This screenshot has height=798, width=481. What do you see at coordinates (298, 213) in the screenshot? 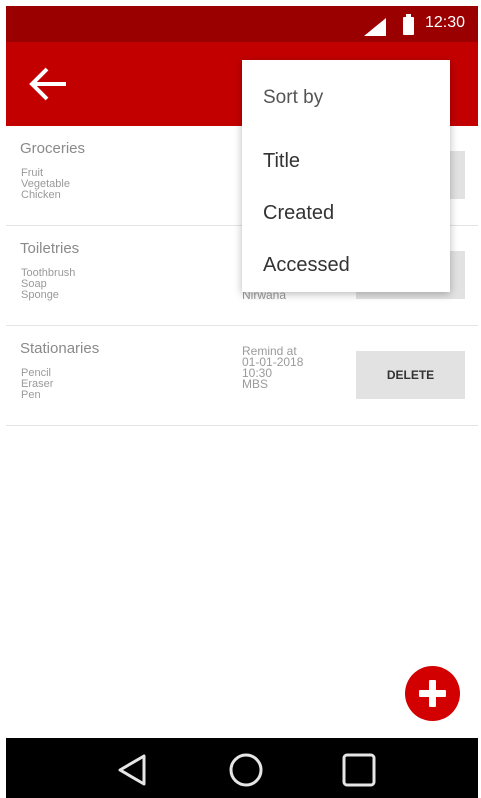
I see `sort-option-created: Created` at bounding box center [298, 213].